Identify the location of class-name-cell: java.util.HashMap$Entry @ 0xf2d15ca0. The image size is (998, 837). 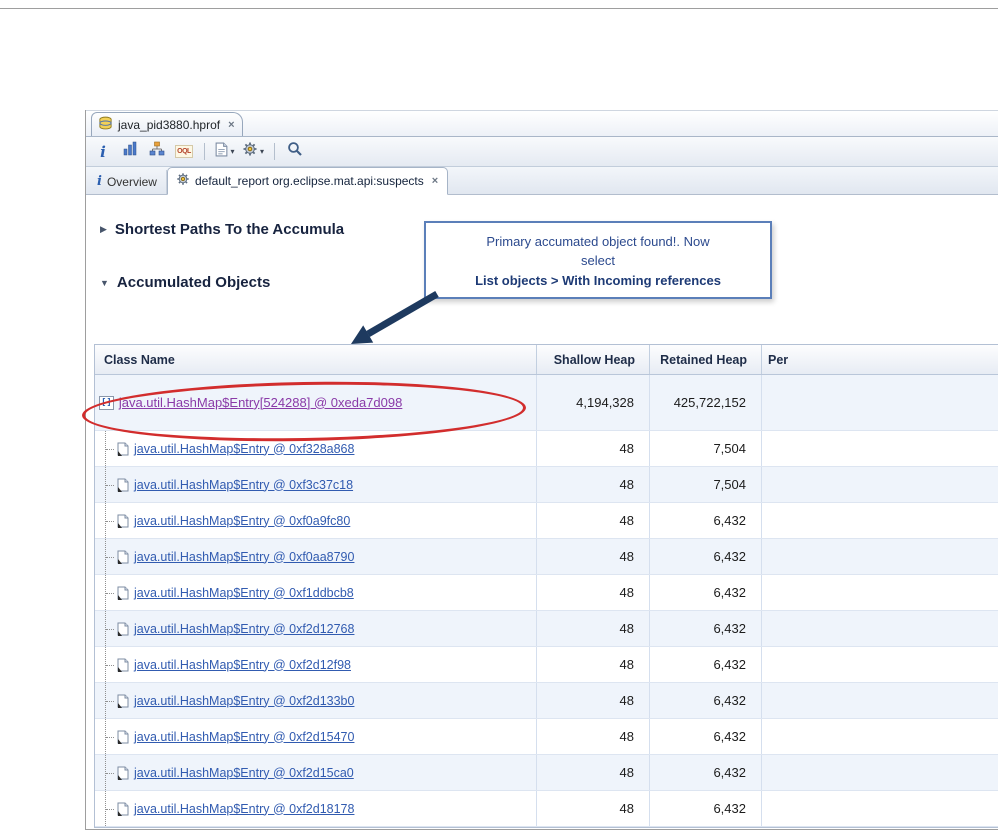
(316, 772).